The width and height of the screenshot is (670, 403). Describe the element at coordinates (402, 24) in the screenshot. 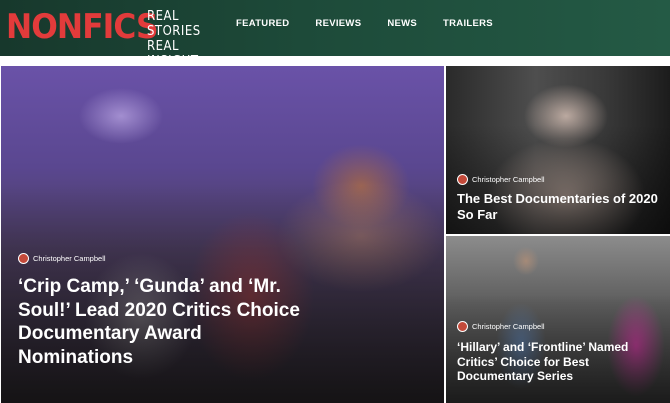

I see `nav-news: NEWS` at that location.